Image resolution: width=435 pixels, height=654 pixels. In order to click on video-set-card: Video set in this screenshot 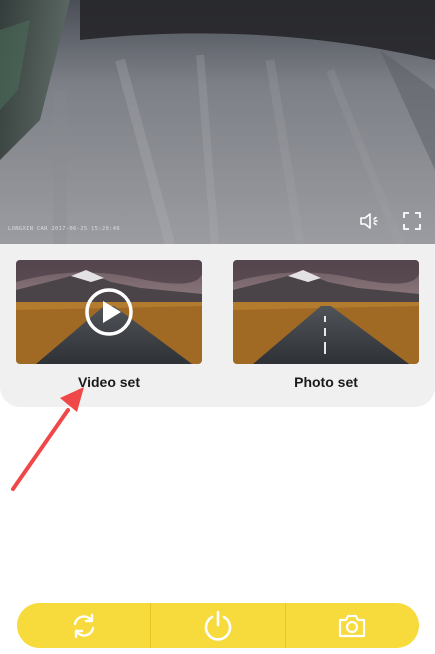, I will do `click(109, 326)`.